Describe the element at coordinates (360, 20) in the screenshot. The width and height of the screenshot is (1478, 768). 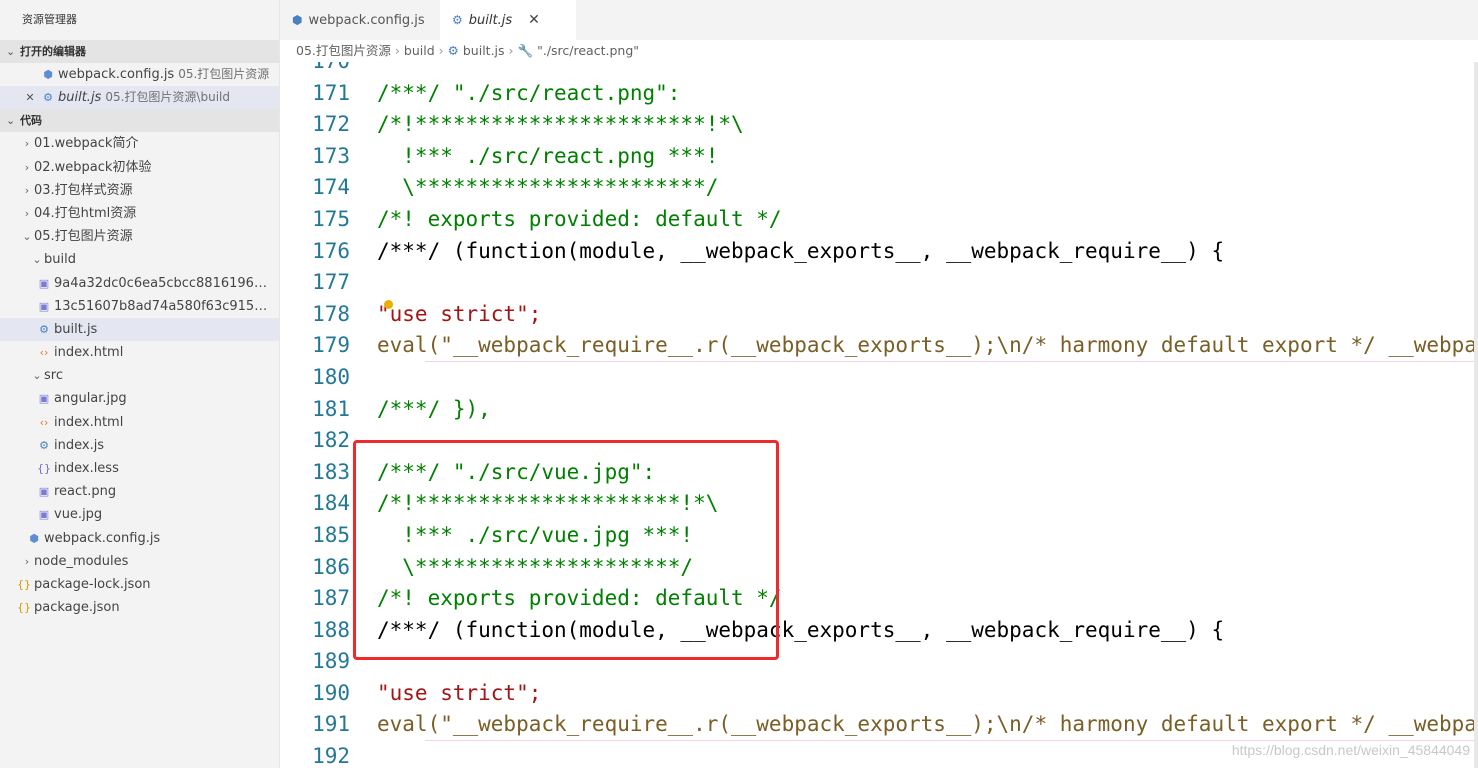
I see `tab-webpack-config: ⬢ webpack.config.js` at that location.